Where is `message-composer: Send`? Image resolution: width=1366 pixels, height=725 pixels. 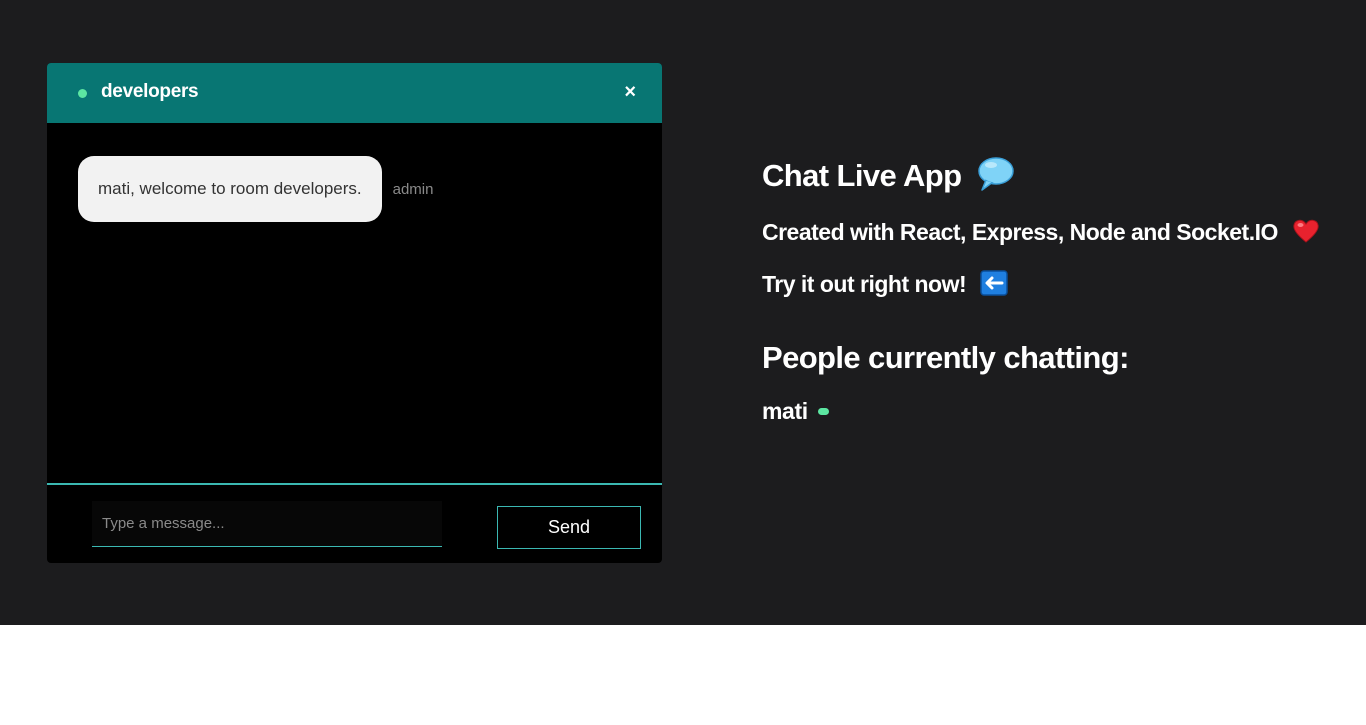
message-composer: Send is located at coordinates (354, 523).